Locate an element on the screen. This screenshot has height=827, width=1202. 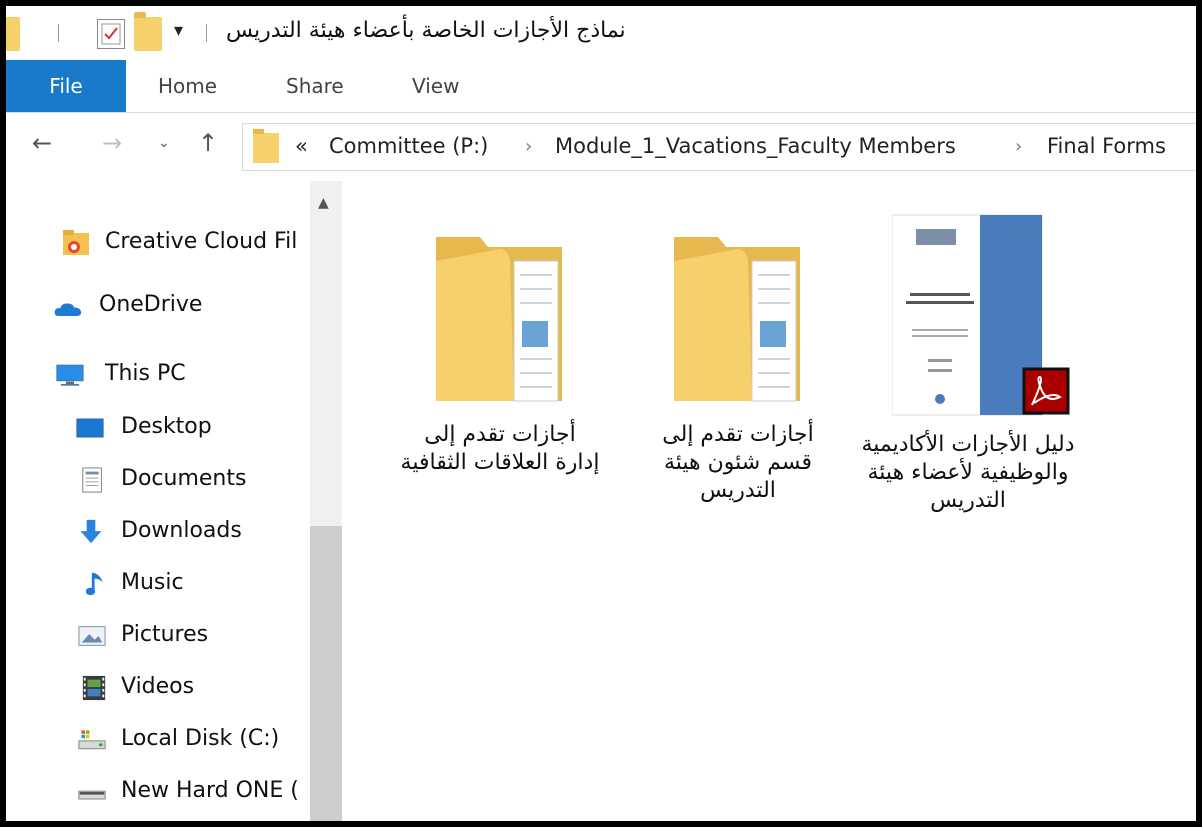
nav-item-this-pc: This PC is located at coordinates (156, 377).